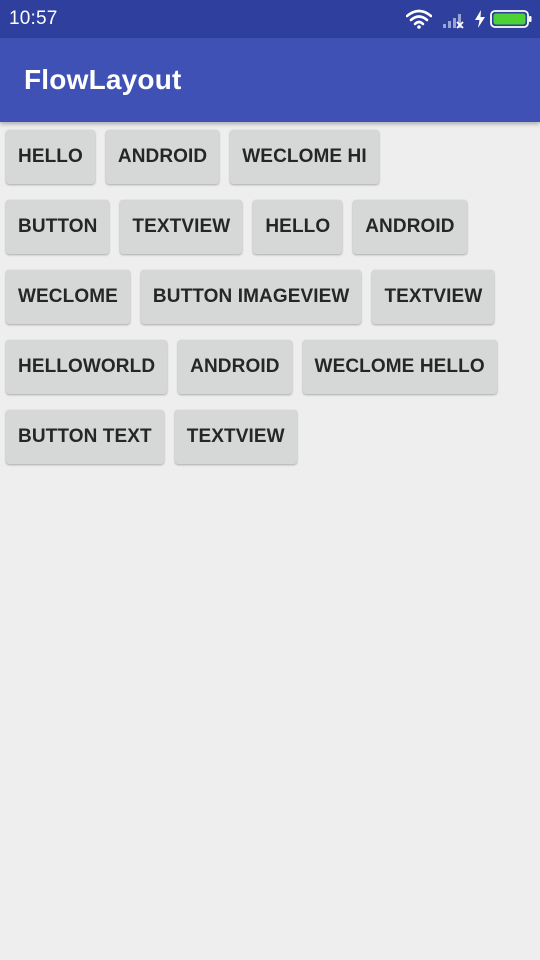 The height and width of the screenshot is (960, 540). What do you see at coordinates (419, 19) in the screenshot?
I see `wifi-icon` at bounding box center [419, 19].